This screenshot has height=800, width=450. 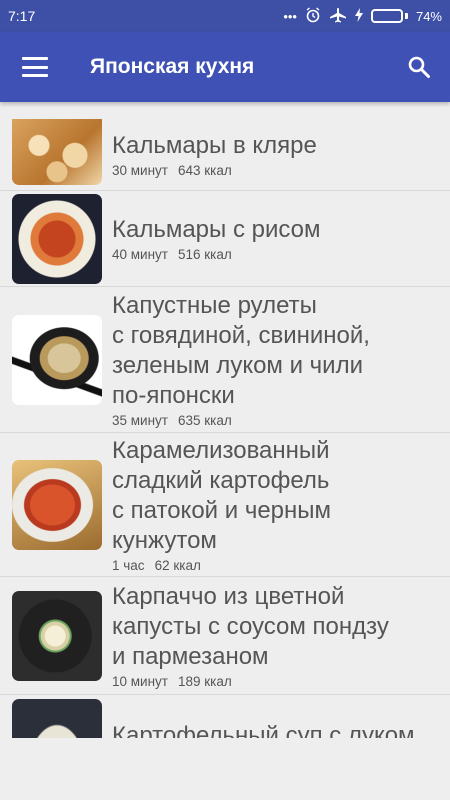 I want to click on recipe-item: Кальмары с рисом 40 минут 516 ккал, so click(x=225, y=239).